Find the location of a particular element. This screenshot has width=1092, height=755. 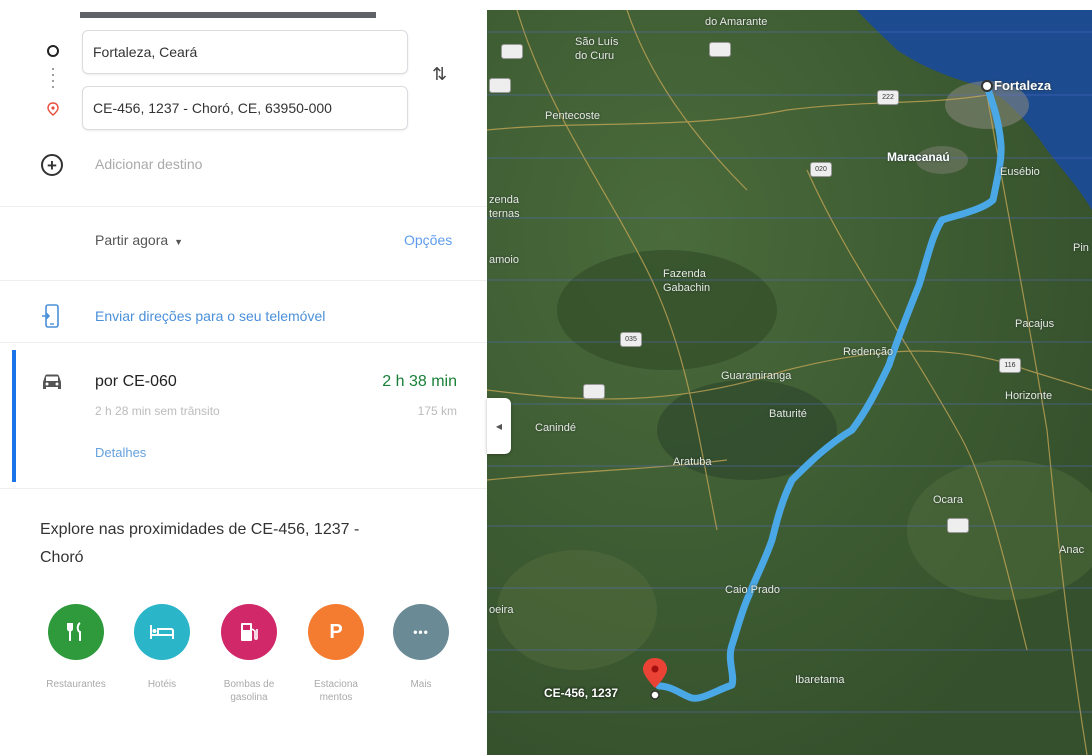

route-no-traffic-time: 2 h 28 min sem trânsito is located at coordinates (157, 411).